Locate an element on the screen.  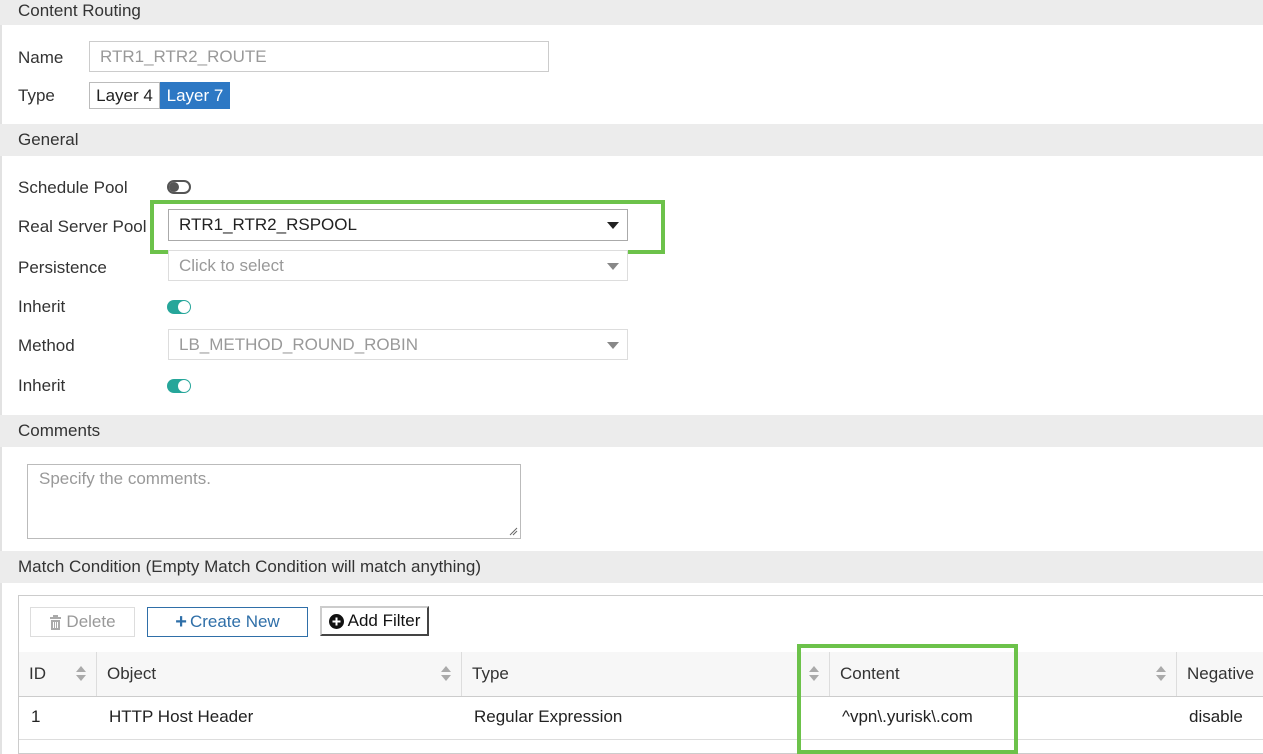
left-border is located at coordinates (1, 377).